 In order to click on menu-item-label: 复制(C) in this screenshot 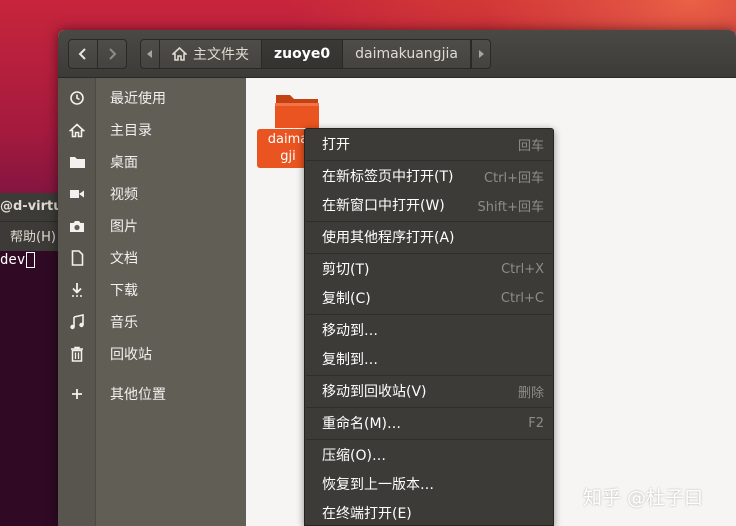, I will do `click(346, 299)`.